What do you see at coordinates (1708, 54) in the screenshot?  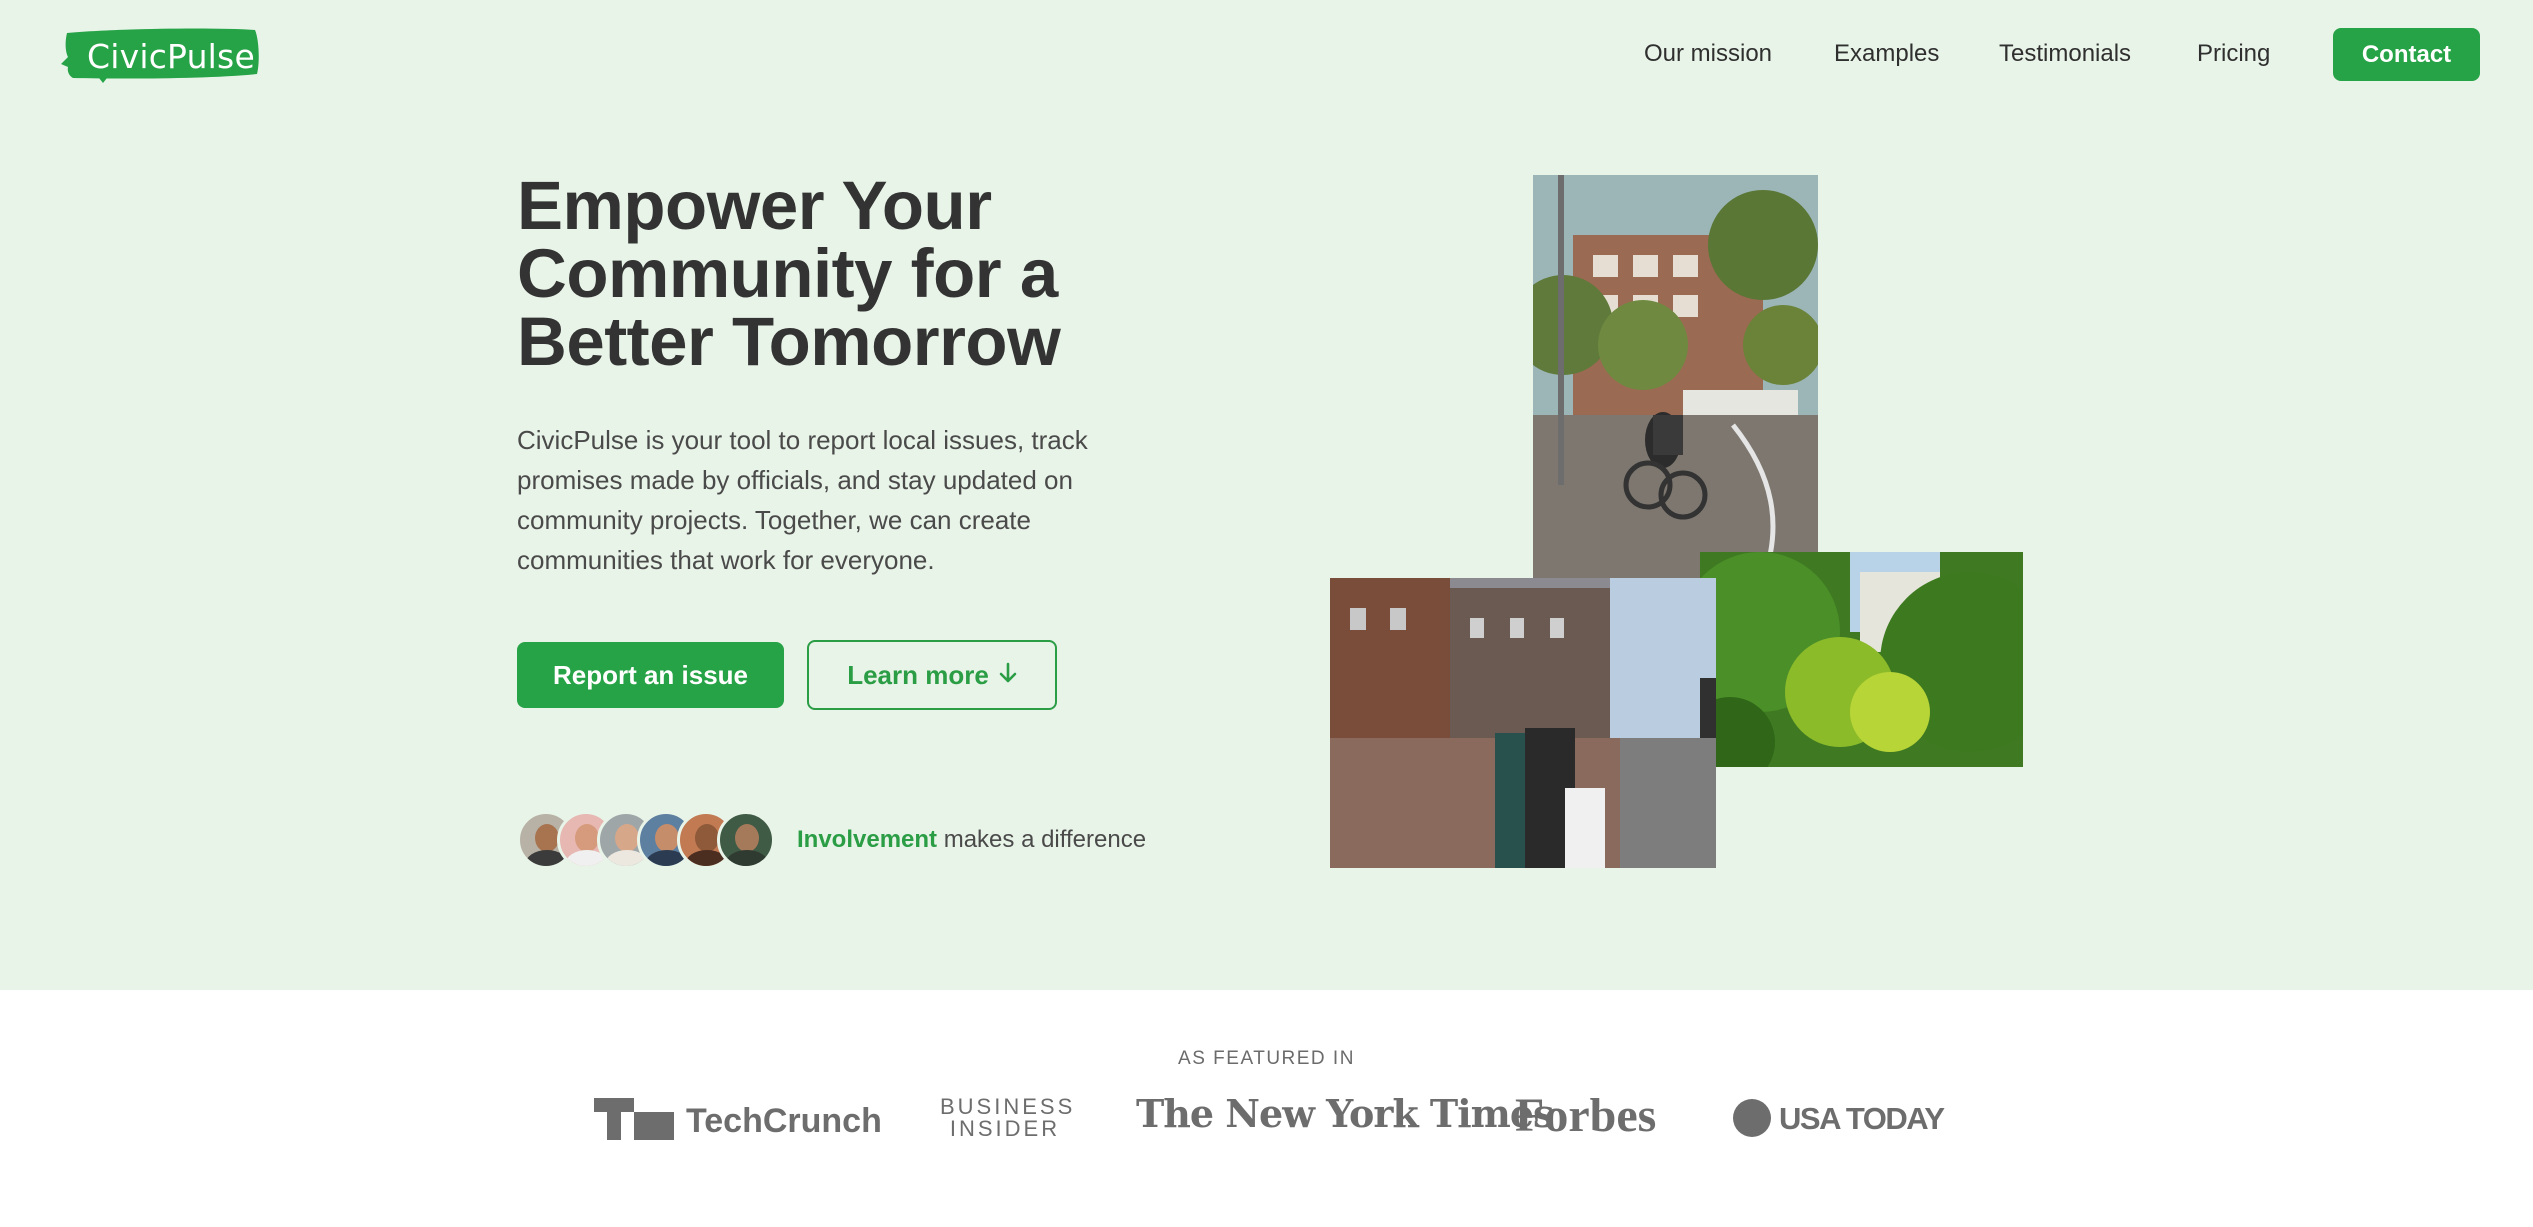 I see `nav-our-mission: Our mission` at bounding box center [1708, 54].